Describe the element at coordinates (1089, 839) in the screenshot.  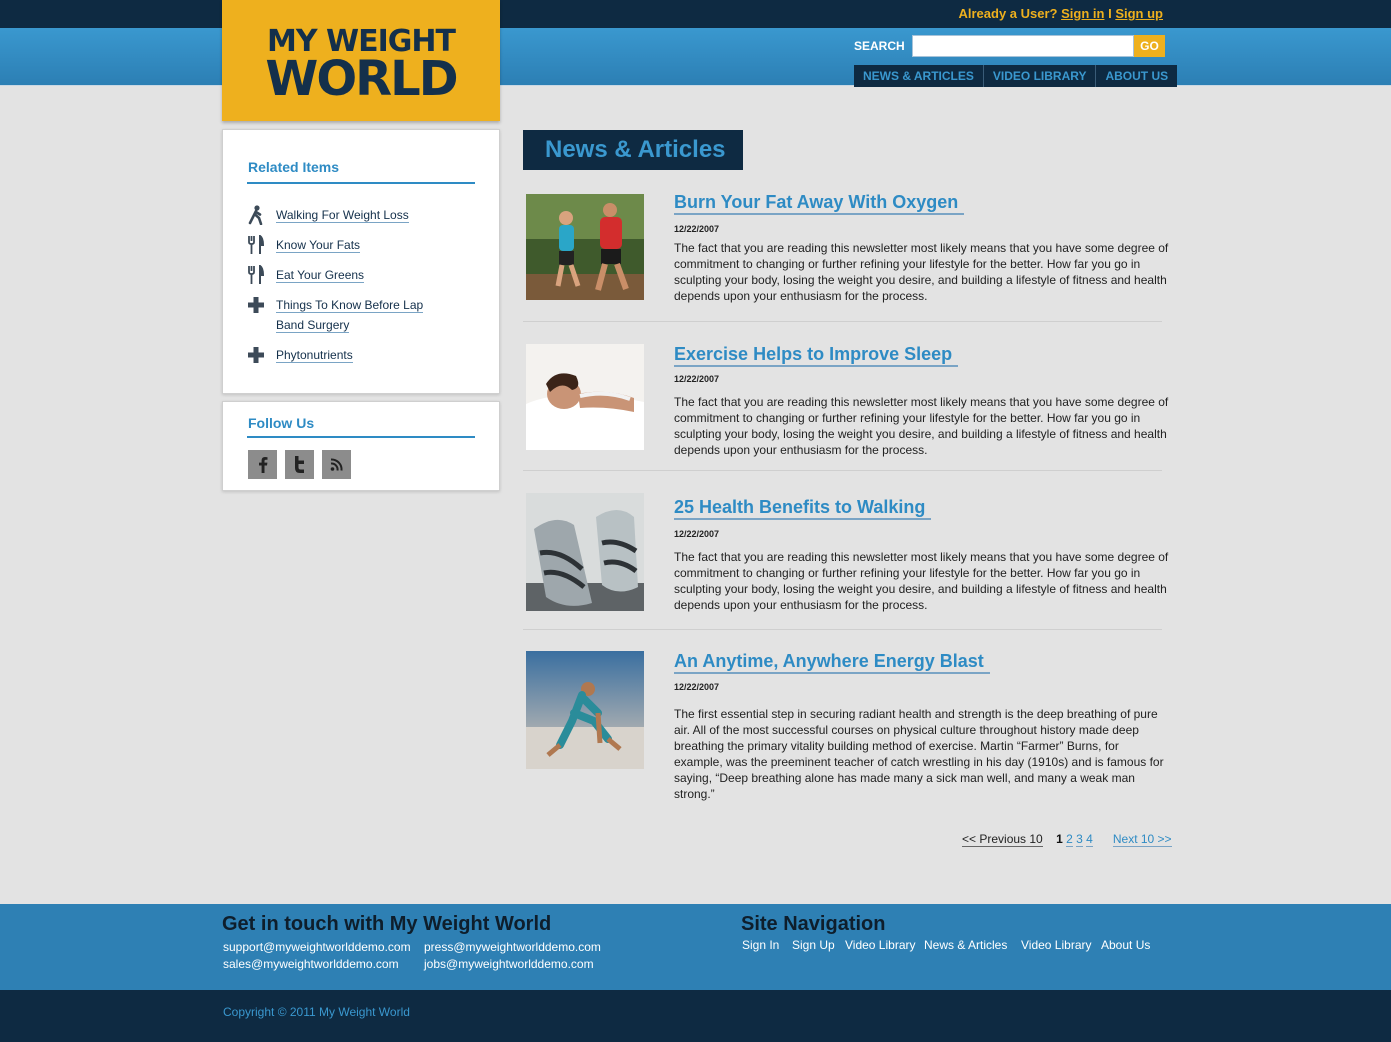
I see `pager-page: 4` at that location.